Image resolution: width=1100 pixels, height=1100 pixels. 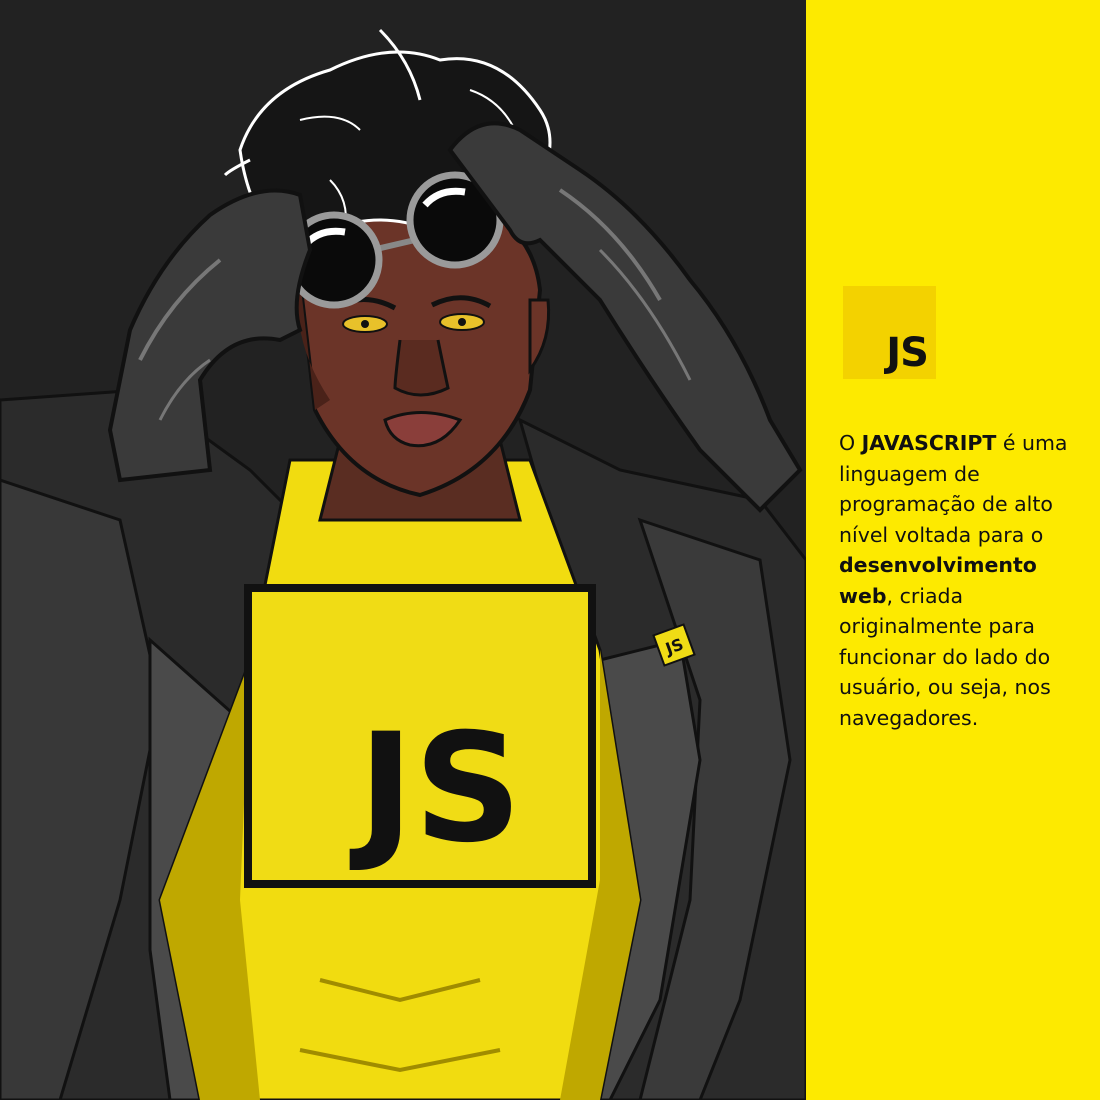 I want to click on description-part1: O, so click(x=850, y=443).